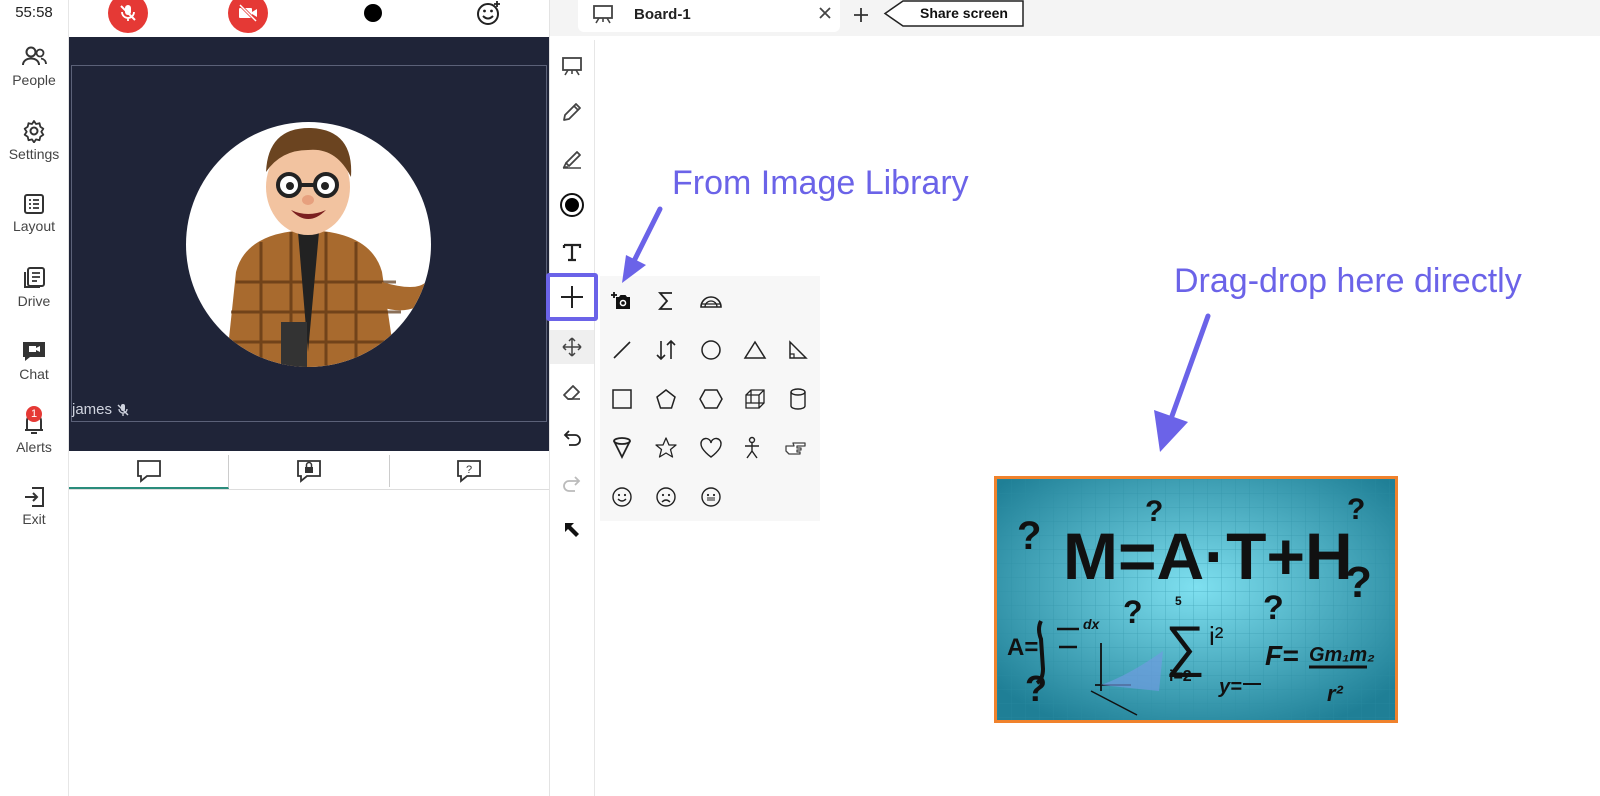 This screenshot has height=796, width=1600. I want to click on nav-people: People, so click(34, 66).